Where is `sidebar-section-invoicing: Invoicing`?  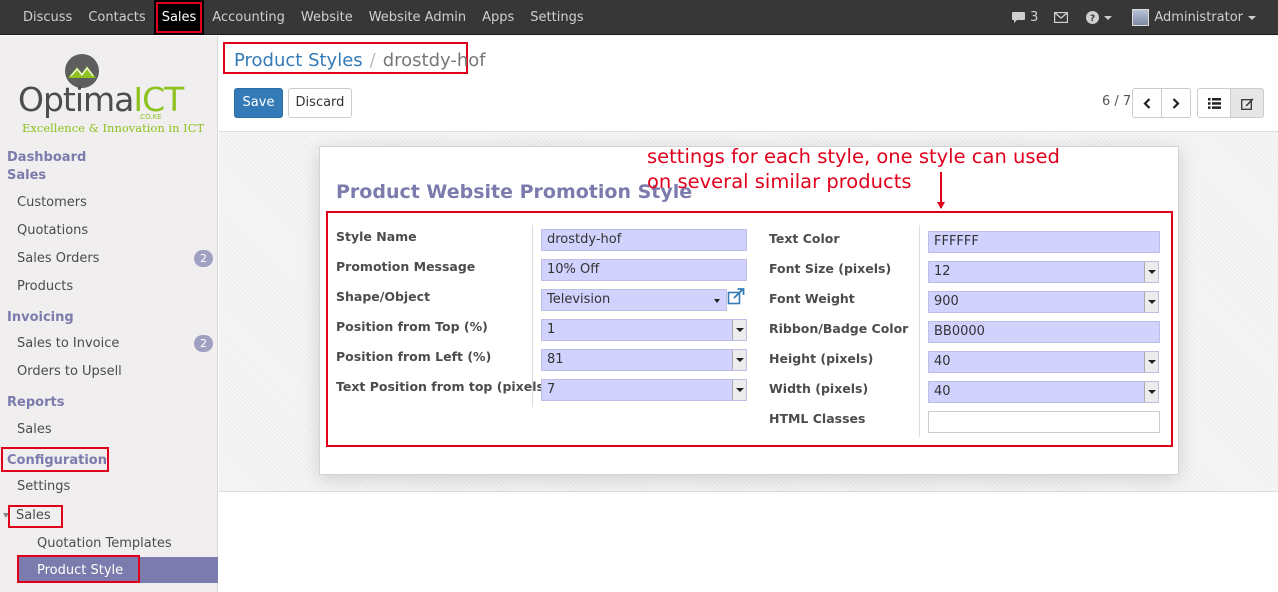 sidebar-section-invoicing: Invoicing is located at coordinates (40, 317).